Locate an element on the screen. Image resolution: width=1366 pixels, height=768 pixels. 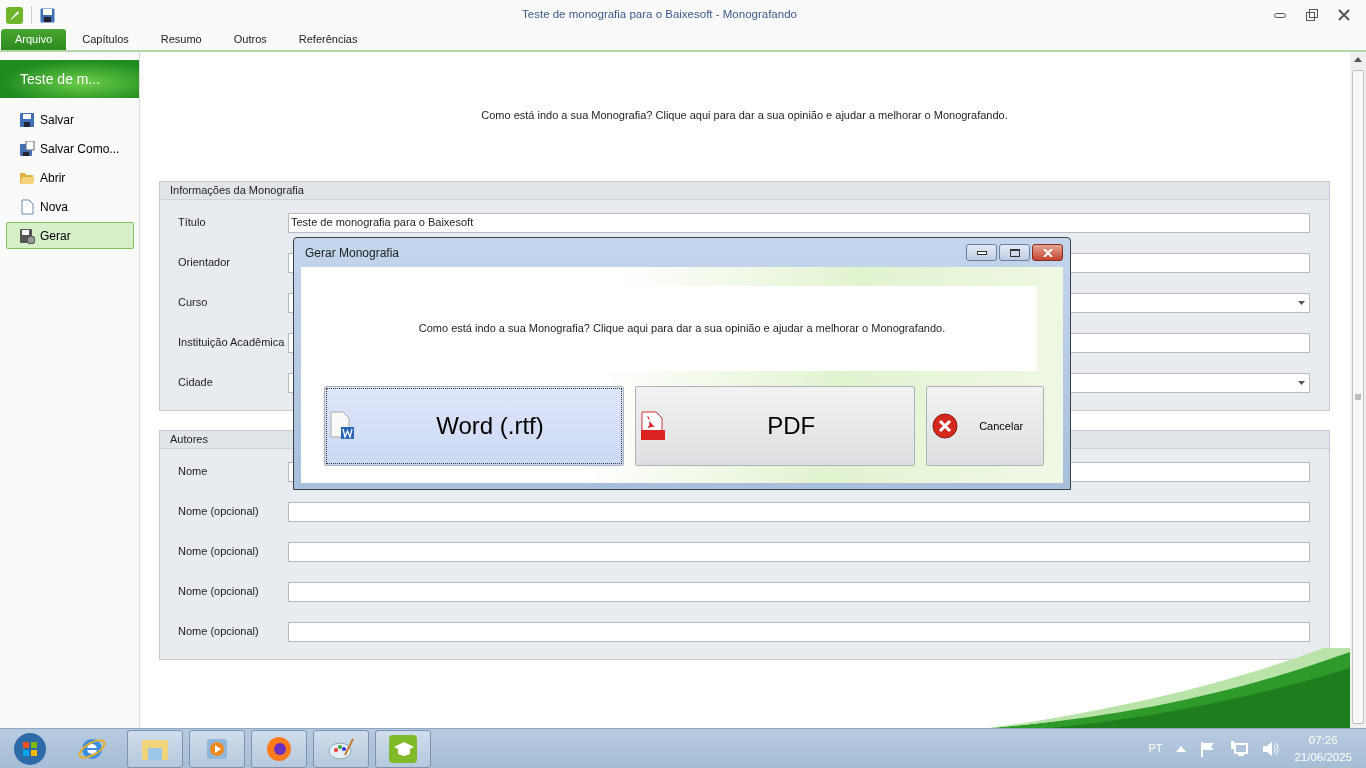
maximize-icon is located at coordinates (1014, 252).